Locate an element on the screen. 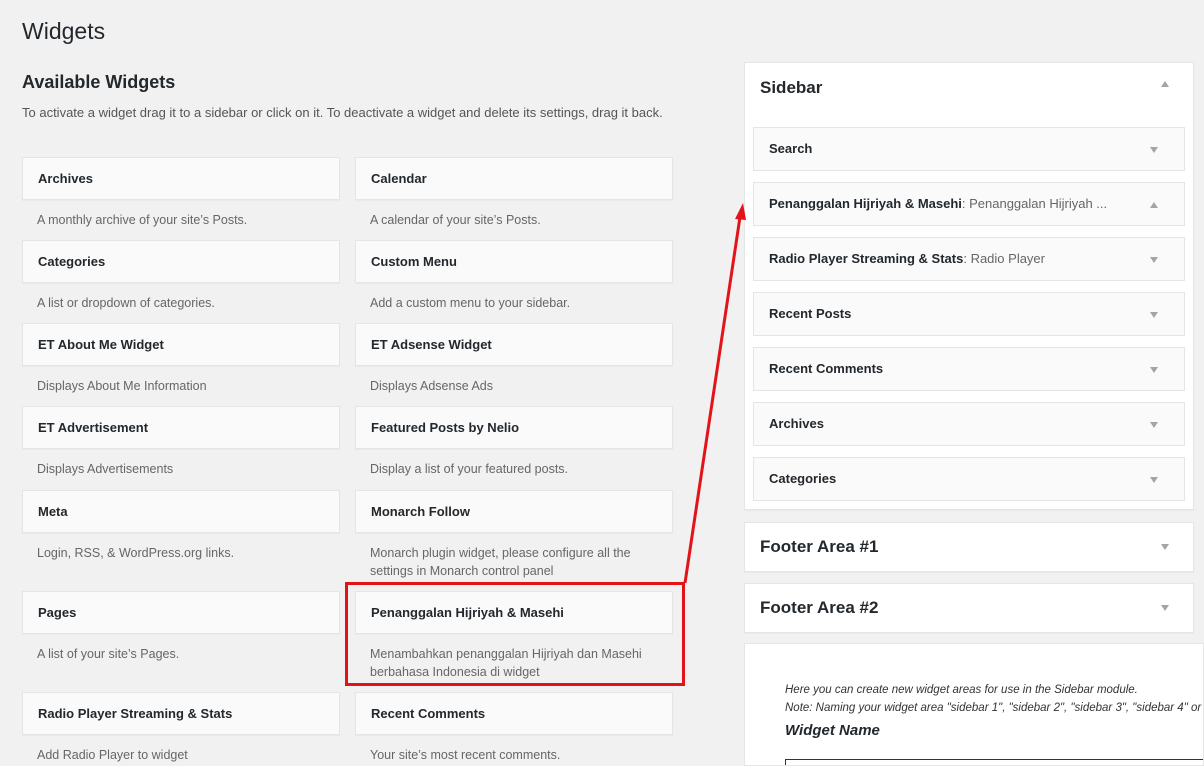  widget-description: Add Radio Player to widget is located at coordinates (112, 755).